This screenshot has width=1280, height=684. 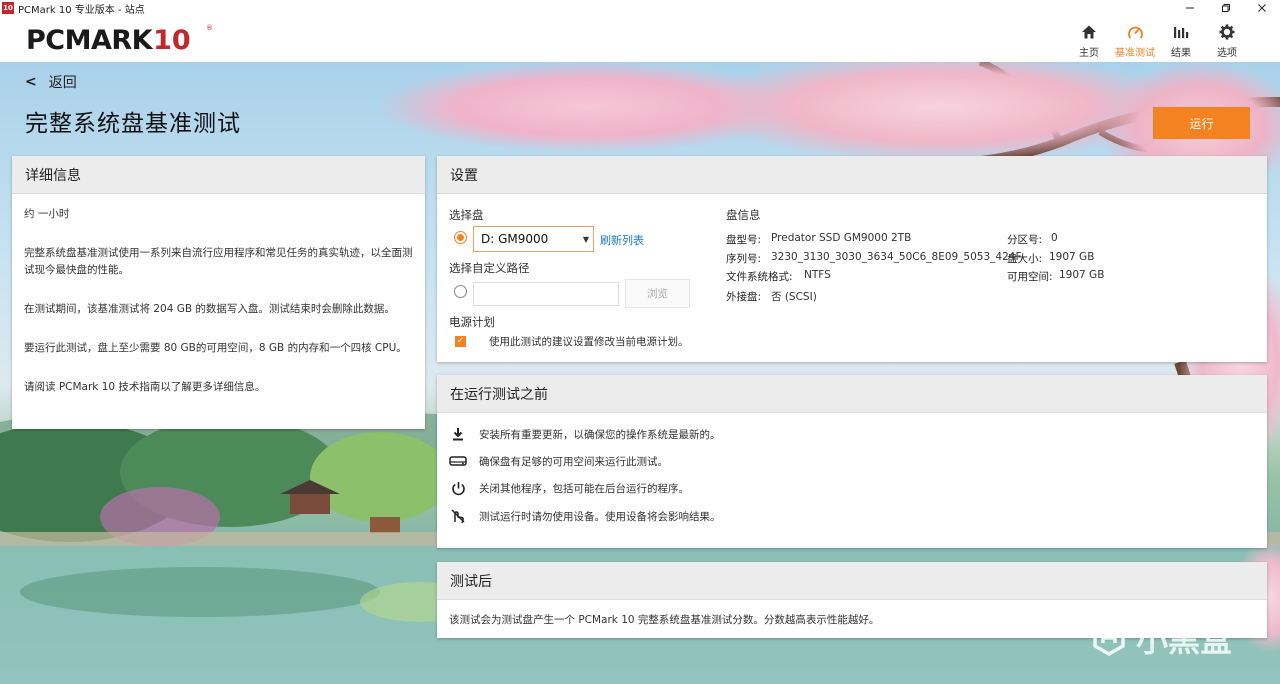 What do you see at coordinates (489, 268) in the screenshot?
I see `custom-path-label: 选择自定义路径` at bounding box center [489, 268].